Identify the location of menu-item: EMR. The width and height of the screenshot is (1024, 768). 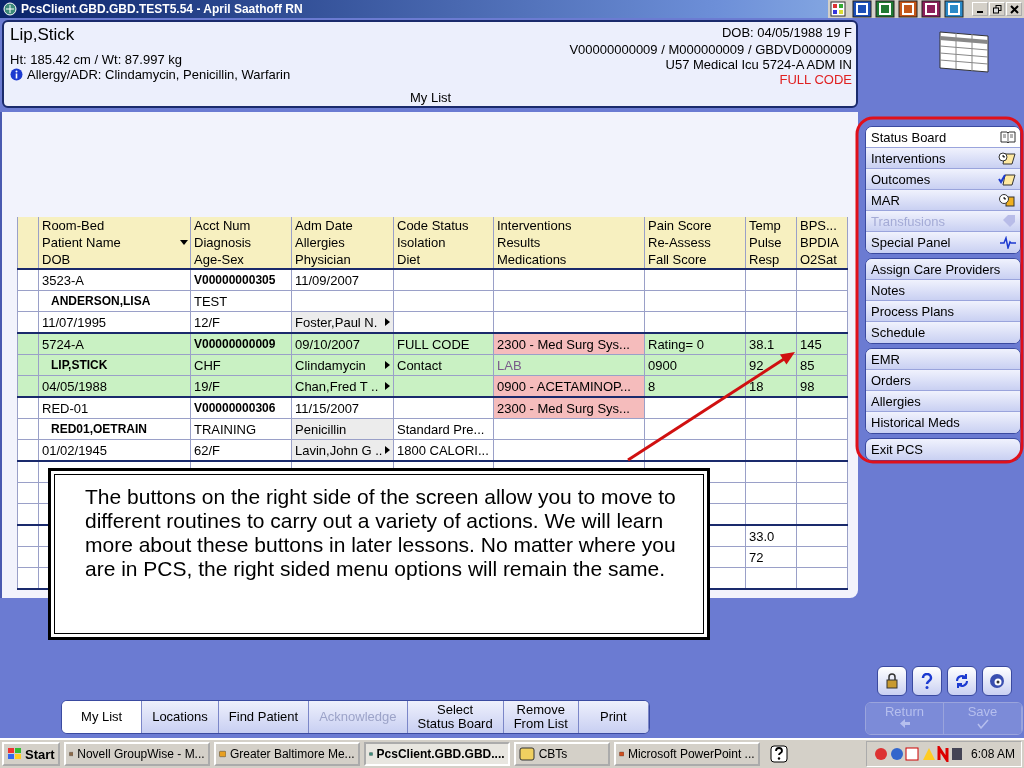
(943, 359).